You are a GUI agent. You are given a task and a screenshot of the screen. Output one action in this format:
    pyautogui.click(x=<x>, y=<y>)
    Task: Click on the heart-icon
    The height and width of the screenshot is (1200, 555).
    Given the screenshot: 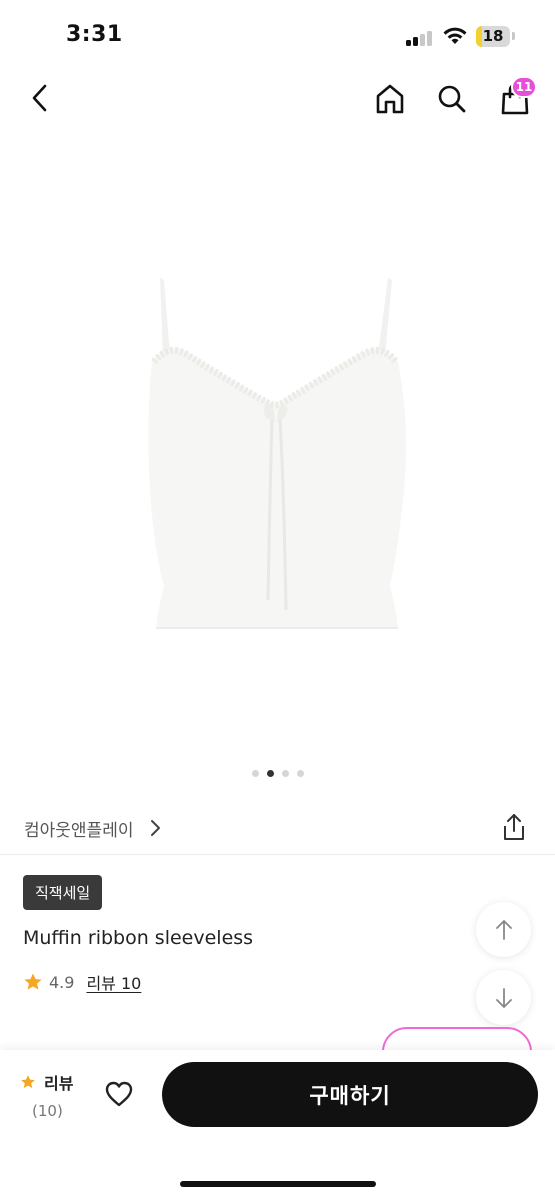 What is the action you would take?
    pyautogui.click(x=119, y=1094)
    